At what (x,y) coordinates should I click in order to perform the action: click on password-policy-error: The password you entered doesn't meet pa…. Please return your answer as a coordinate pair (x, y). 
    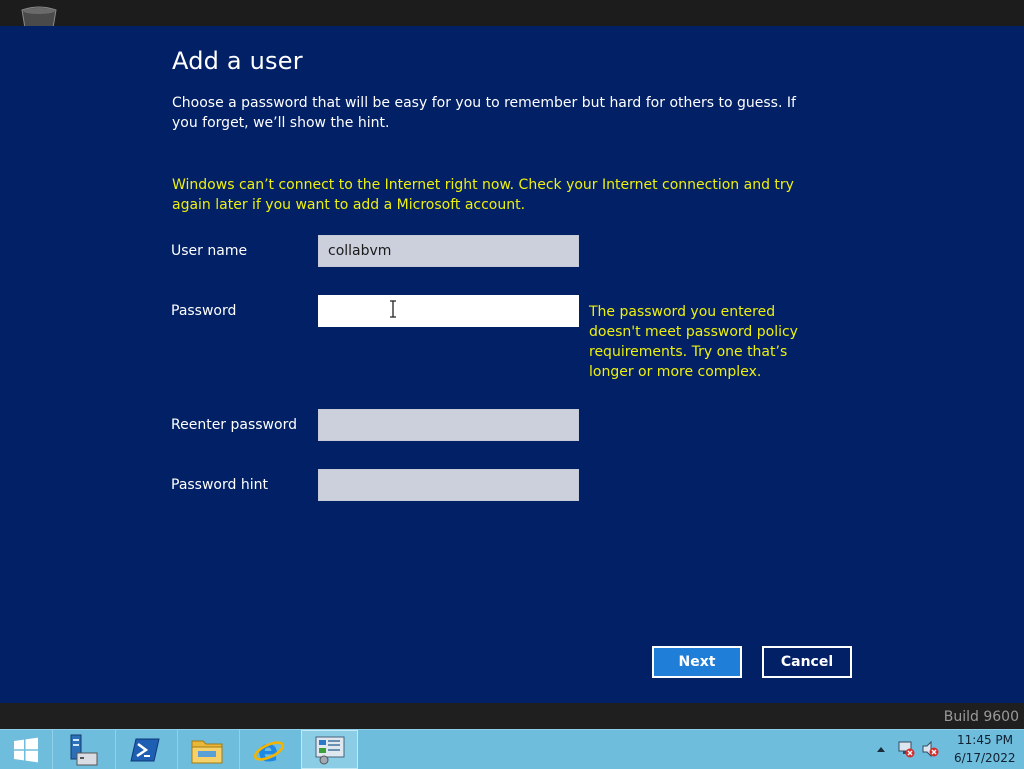
    Looking at the image, I should click on (693, 342).